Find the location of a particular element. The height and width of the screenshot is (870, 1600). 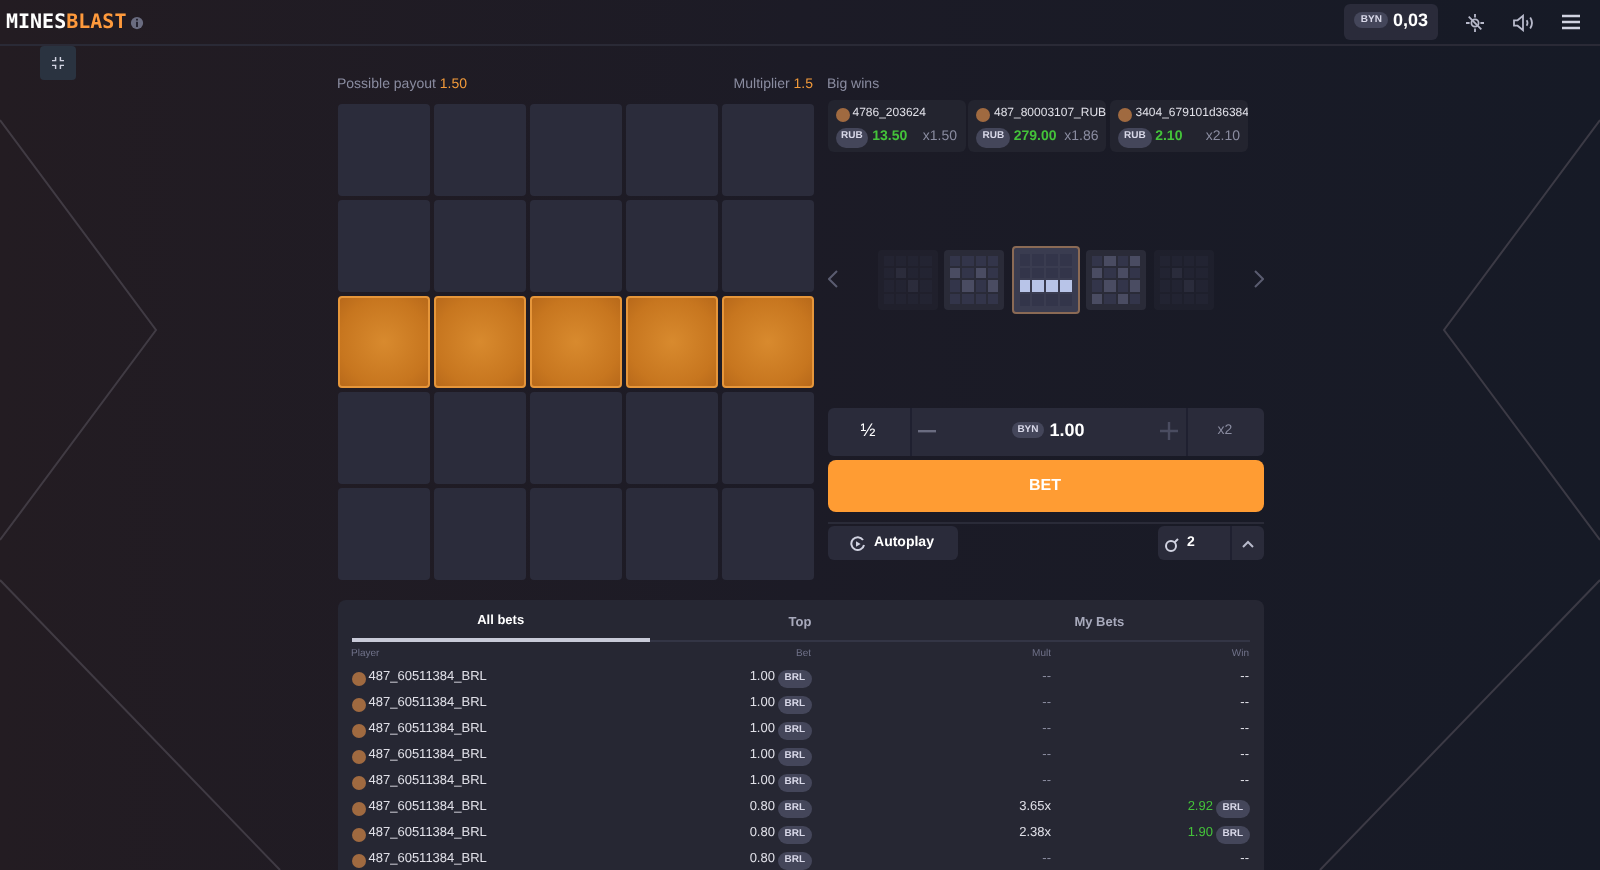

menu-icon is located at coordinates (1571, 22).